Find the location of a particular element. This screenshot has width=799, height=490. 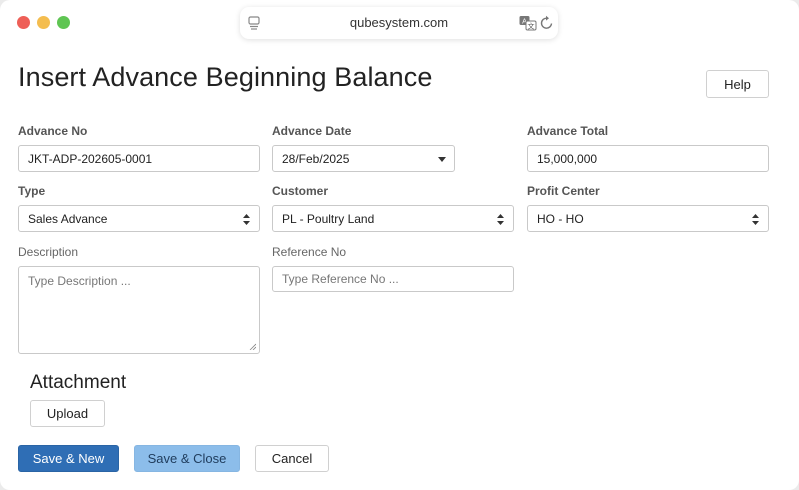

reference-no-label: Reference No is located at coordinates (309, 252).